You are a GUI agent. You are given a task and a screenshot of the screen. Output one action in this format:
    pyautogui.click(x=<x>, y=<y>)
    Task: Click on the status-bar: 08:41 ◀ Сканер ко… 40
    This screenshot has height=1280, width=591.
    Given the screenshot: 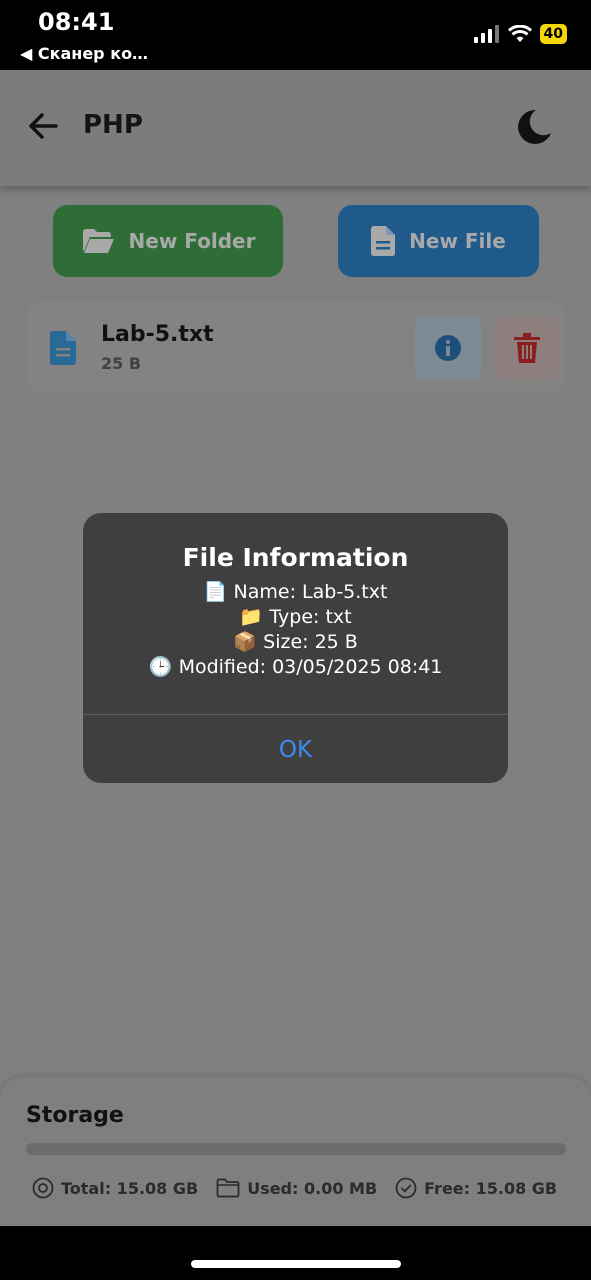 What is the action you would take?
    pyautogui.click(x=295, y=35)
    